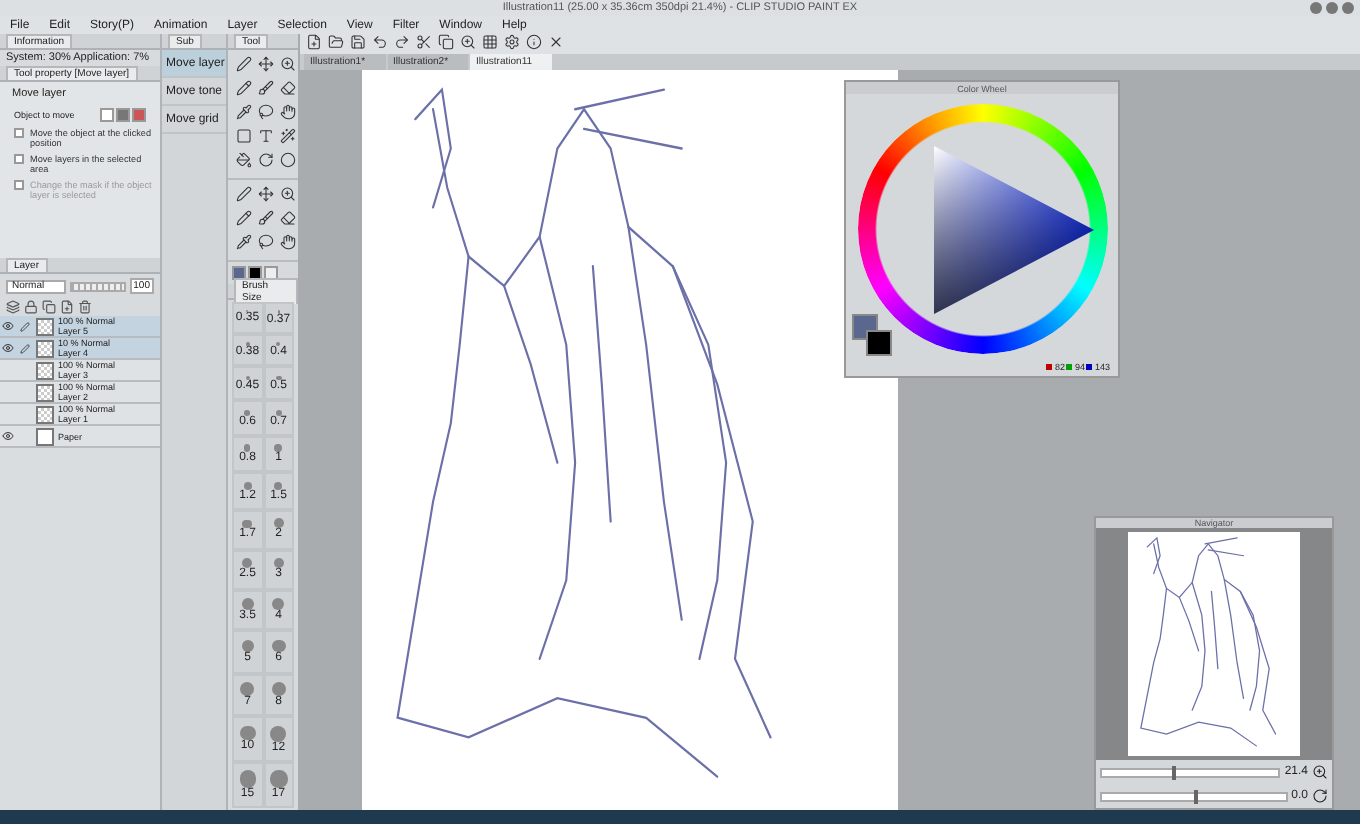 Image resolution: width=1360 pixels, height=824 pixels. Describe the element at coordinates (336, 42) in the screenshot. I see `open-folder-icon` at that location.